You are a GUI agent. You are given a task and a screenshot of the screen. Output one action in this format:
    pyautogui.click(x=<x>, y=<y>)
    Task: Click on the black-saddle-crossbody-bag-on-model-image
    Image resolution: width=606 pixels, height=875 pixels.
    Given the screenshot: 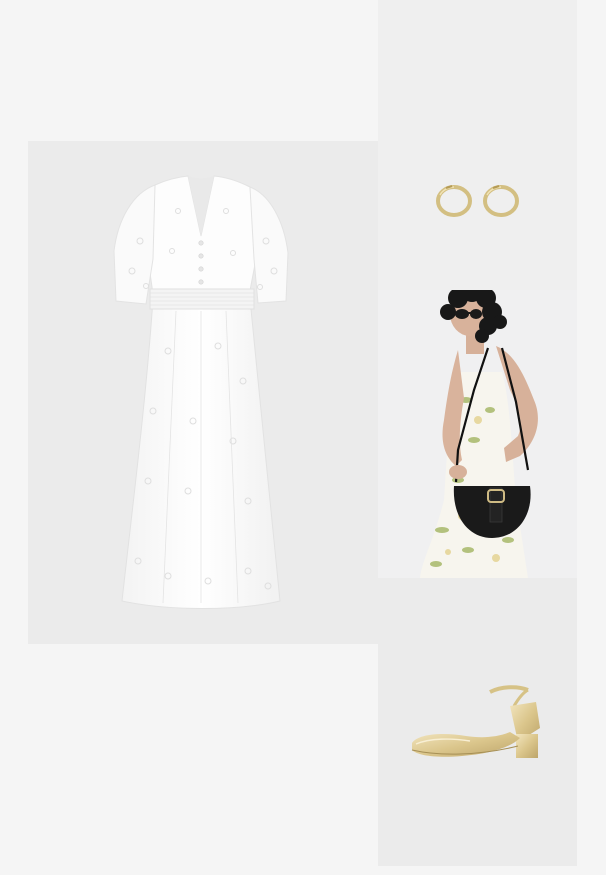 What is the action you would take?
    pyautogui.click(x=479, y=434)
    